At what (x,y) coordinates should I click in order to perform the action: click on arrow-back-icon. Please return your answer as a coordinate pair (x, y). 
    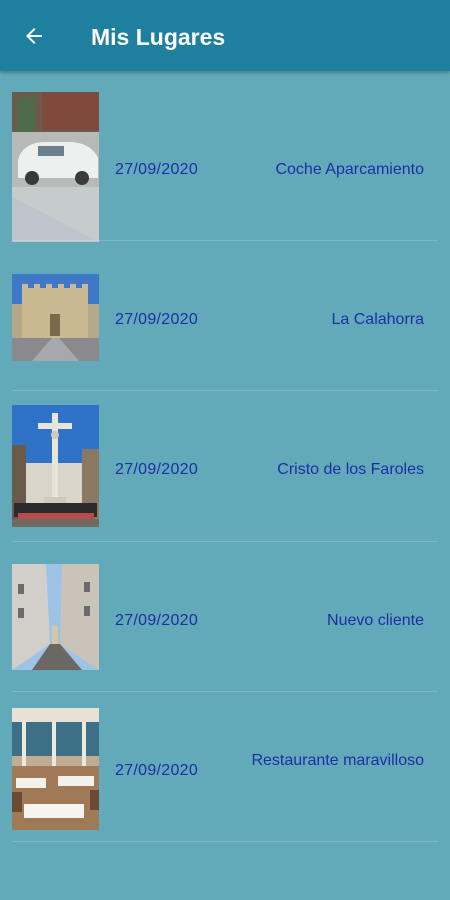
    Looking at the image, I should click on (34, 36).